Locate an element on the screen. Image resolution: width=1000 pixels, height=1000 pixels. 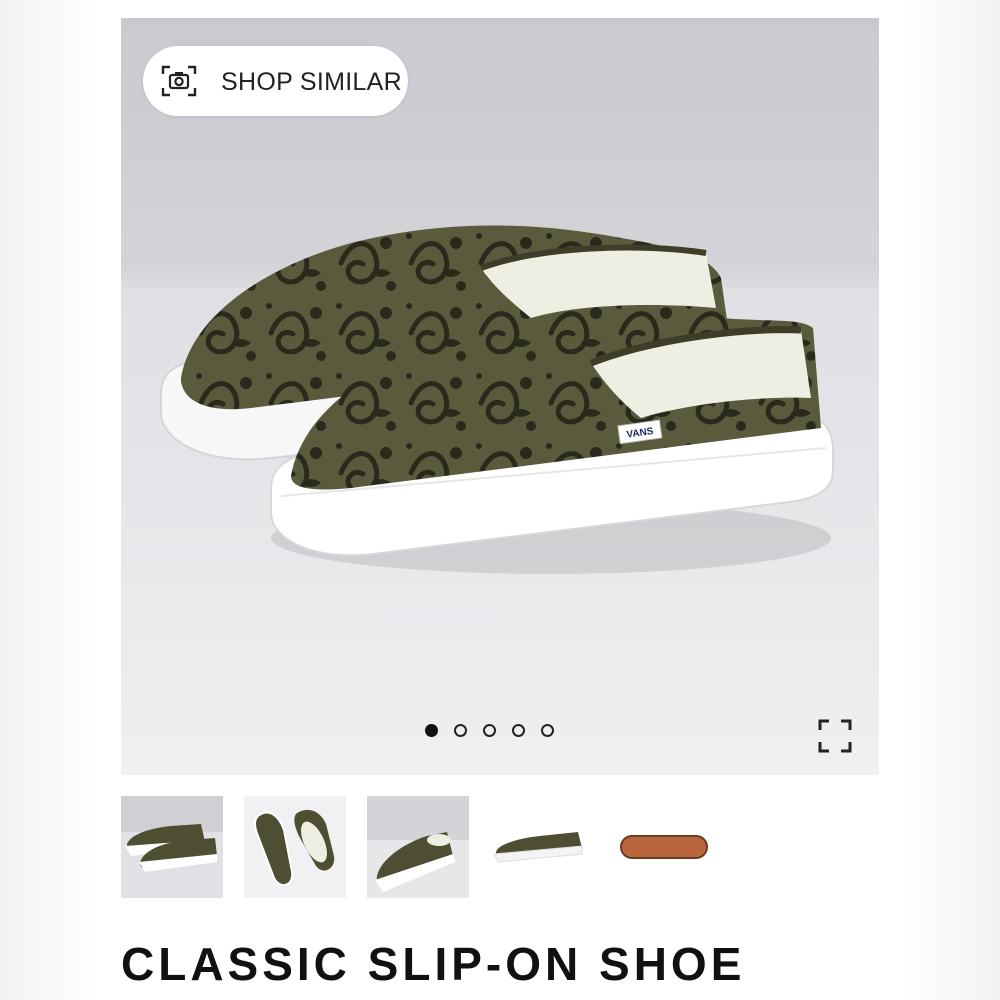
carousel-pagination is located at coordinates (489, 734).